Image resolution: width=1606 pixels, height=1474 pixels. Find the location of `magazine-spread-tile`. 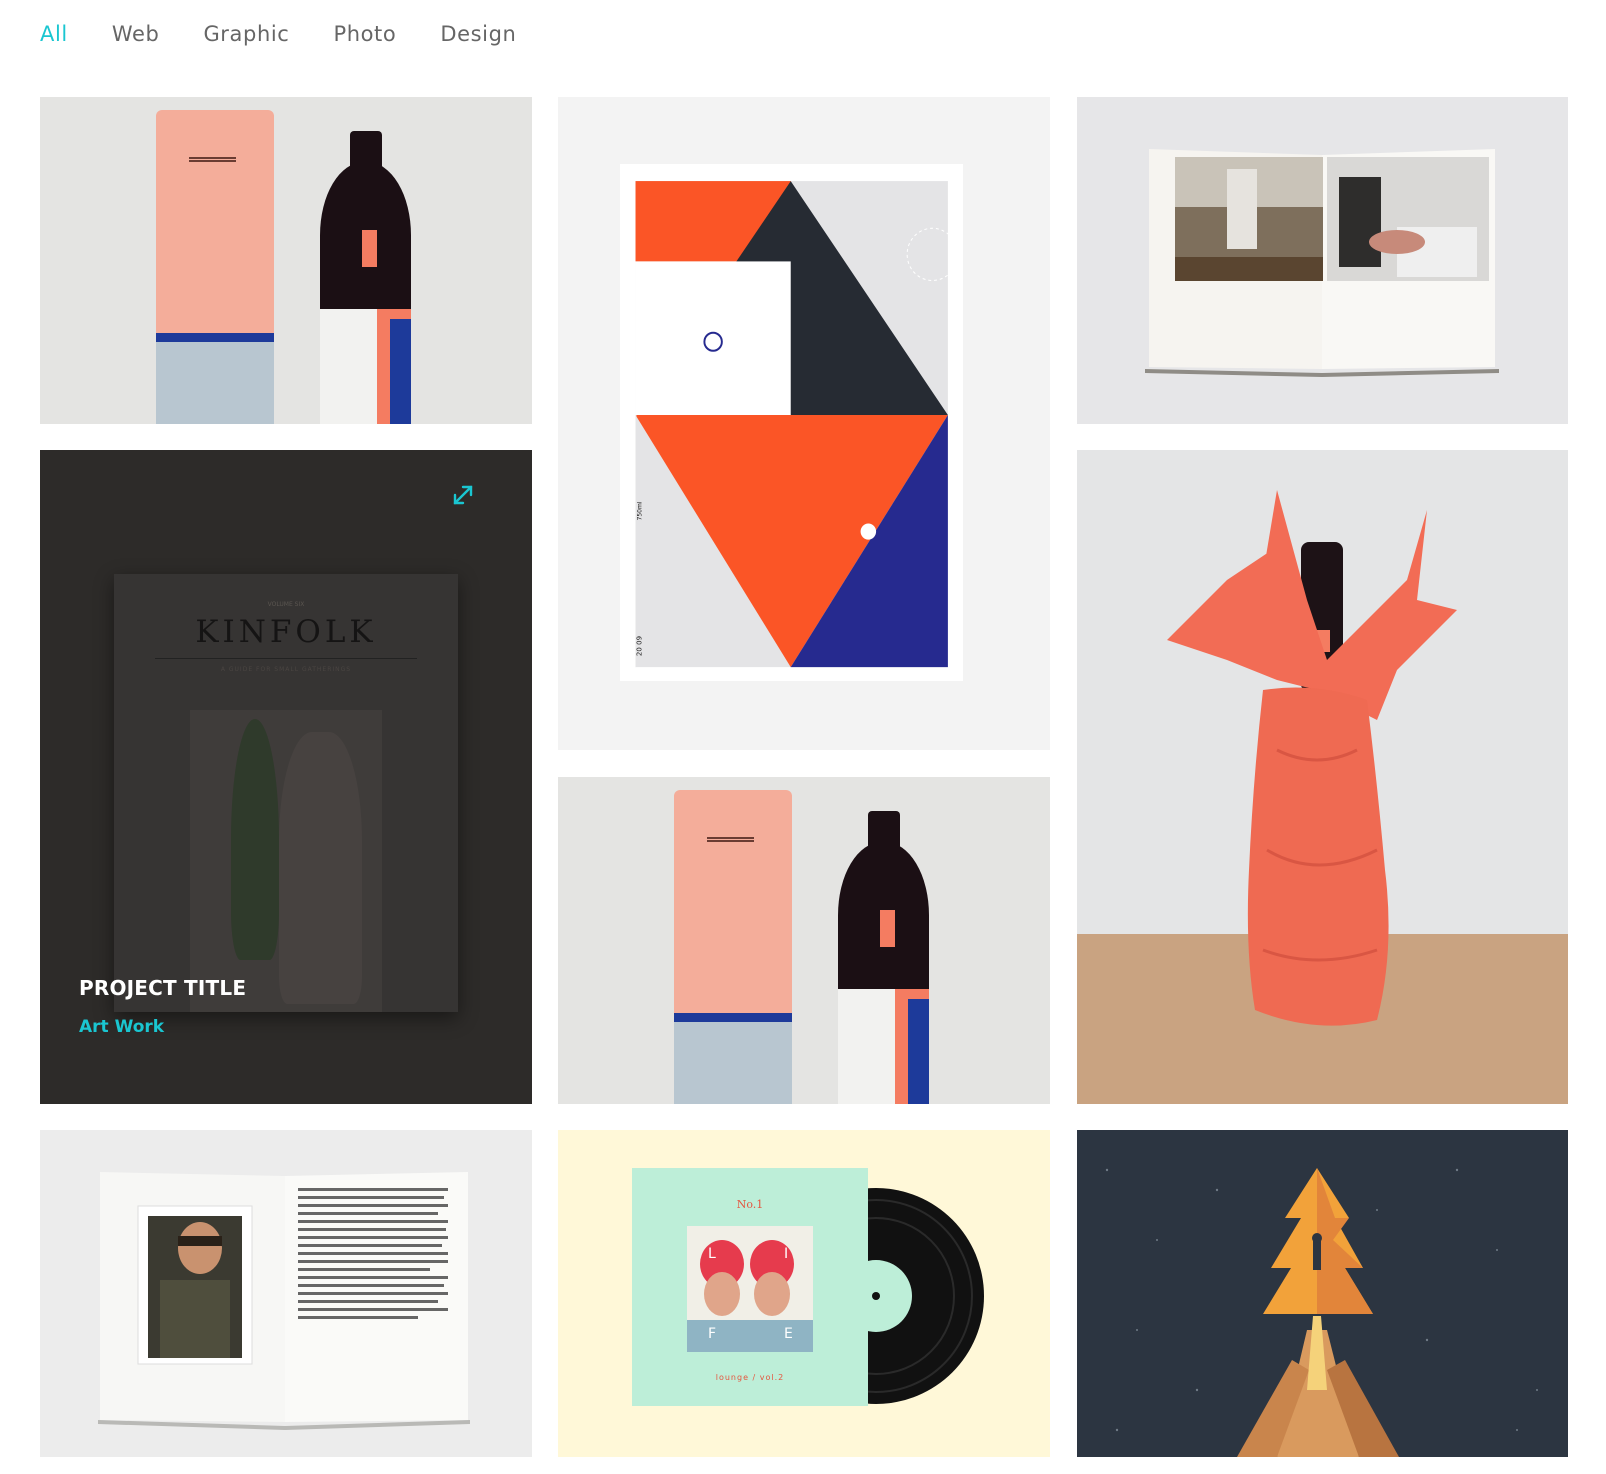

magazine-spread-tile is located at coordinates (286, 1293).